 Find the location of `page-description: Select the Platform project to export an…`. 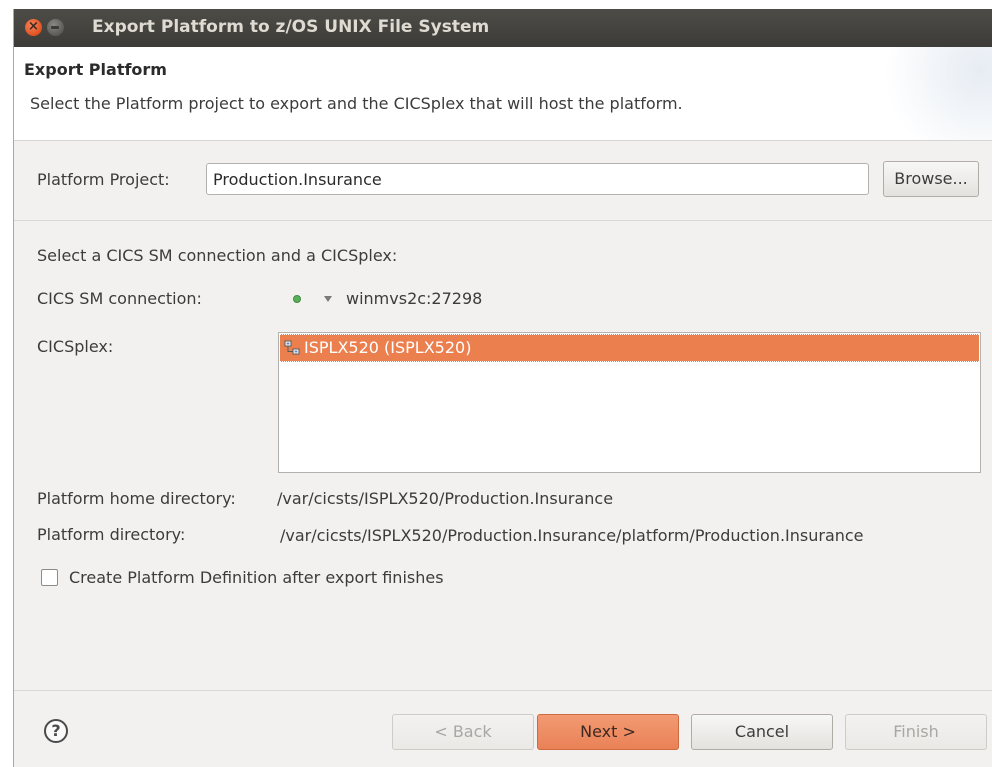

page-description: Select the Platform project to export an… is located at coordinates (356, 103).